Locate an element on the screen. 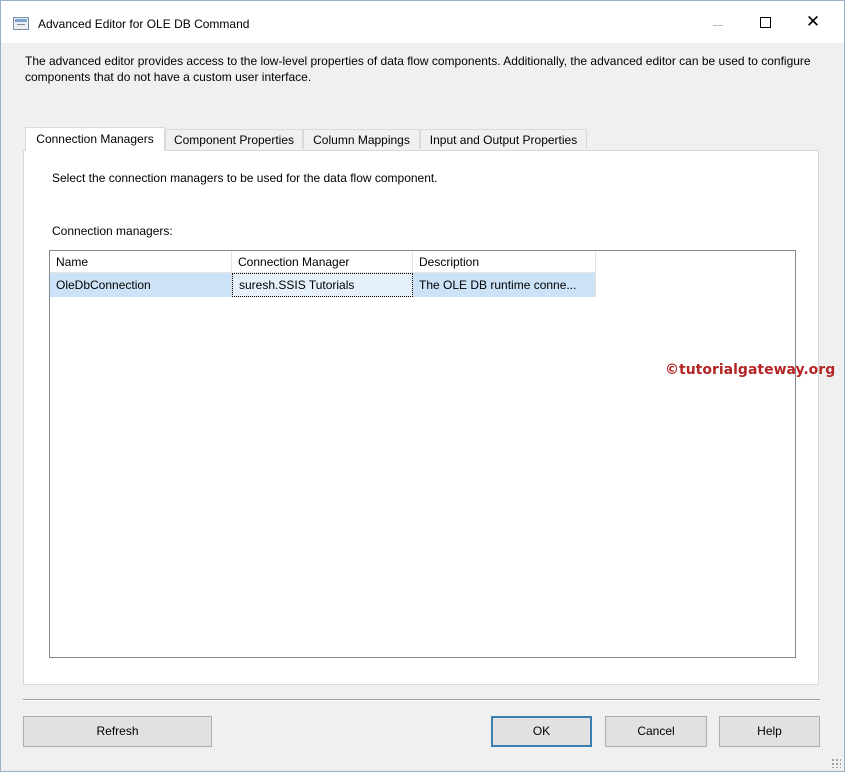  close-button: ✕ is located at coordinates (813, 22).